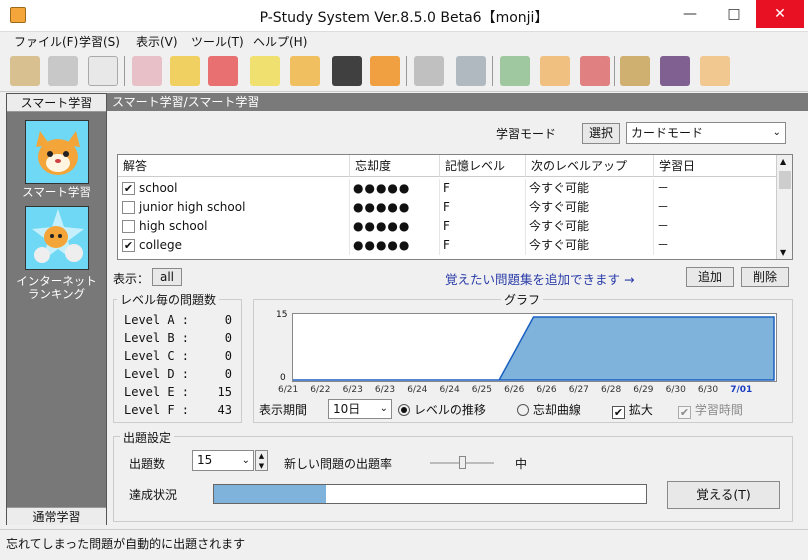  I want to click on scroll-down-icon: ▼, so click(783, 252).